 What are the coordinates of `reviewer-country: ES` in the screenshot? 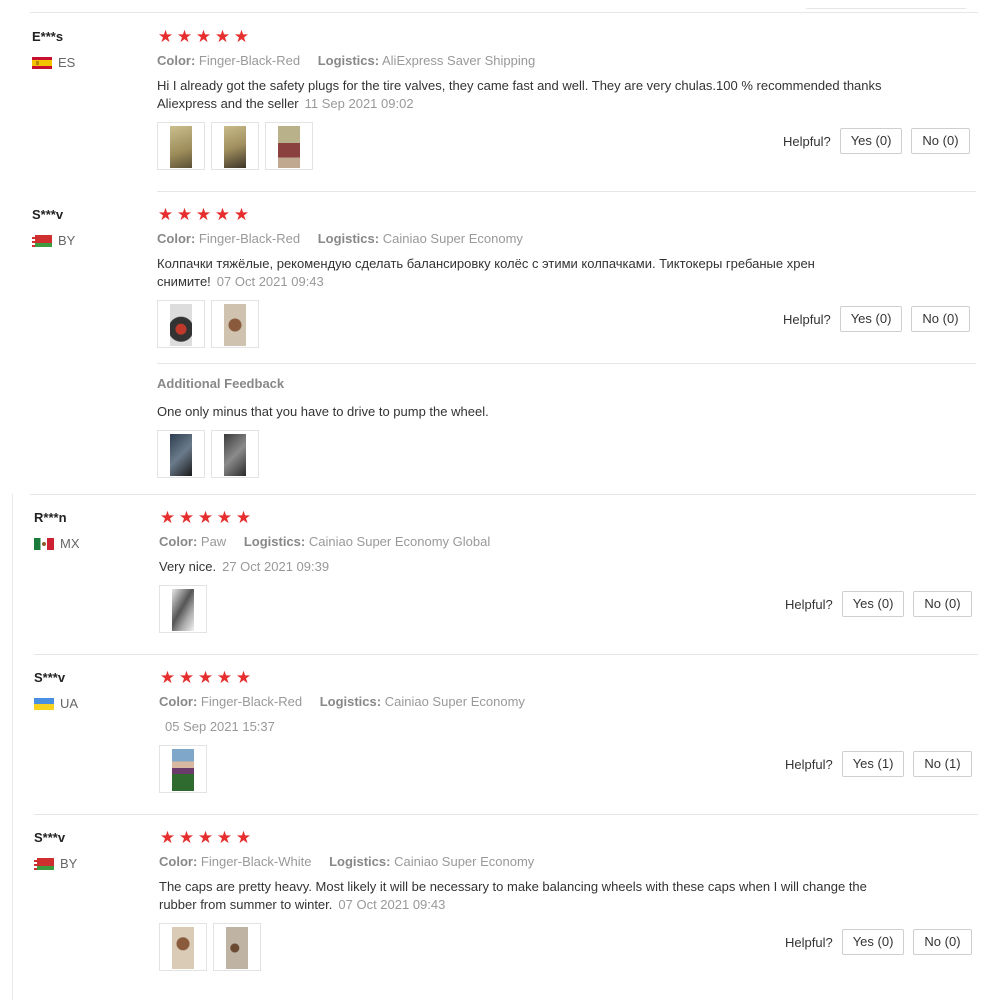 It's located at (53, 62).